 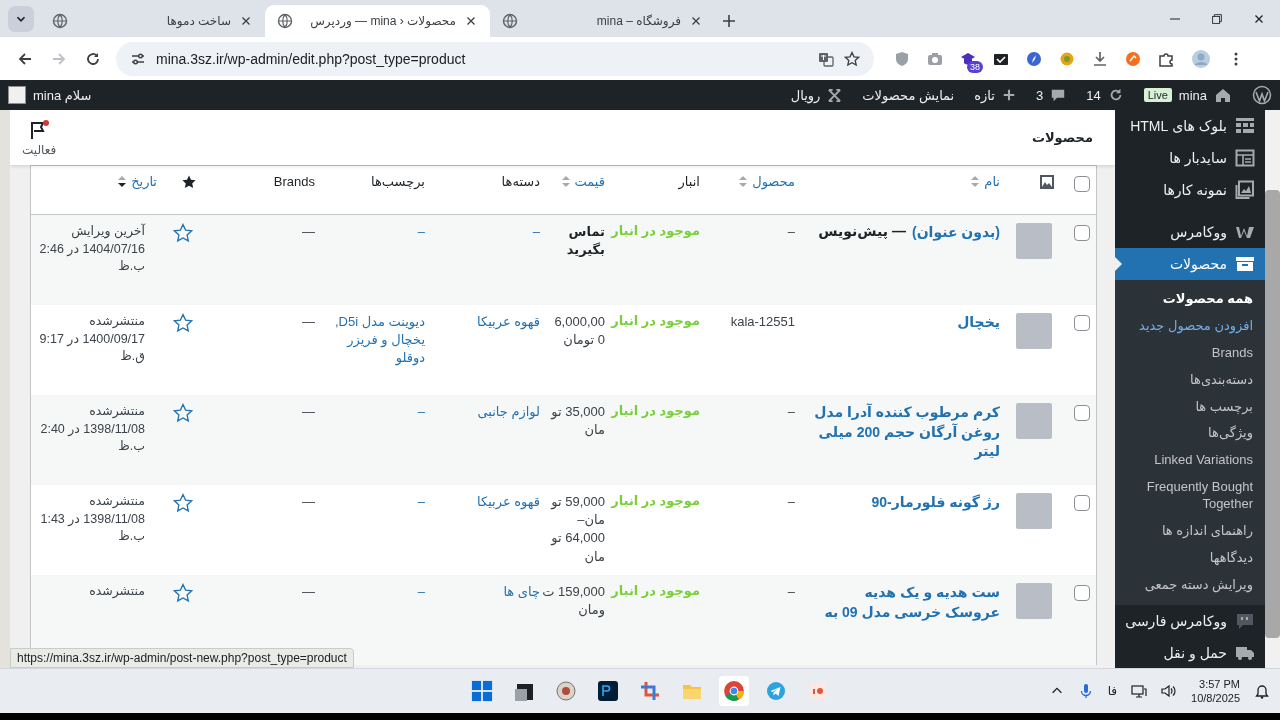 What do you see at coordinates (1190, 126) in the screenshot?
I see `menu-item: بلوک های HTML` at bounding box center [1190, 126].